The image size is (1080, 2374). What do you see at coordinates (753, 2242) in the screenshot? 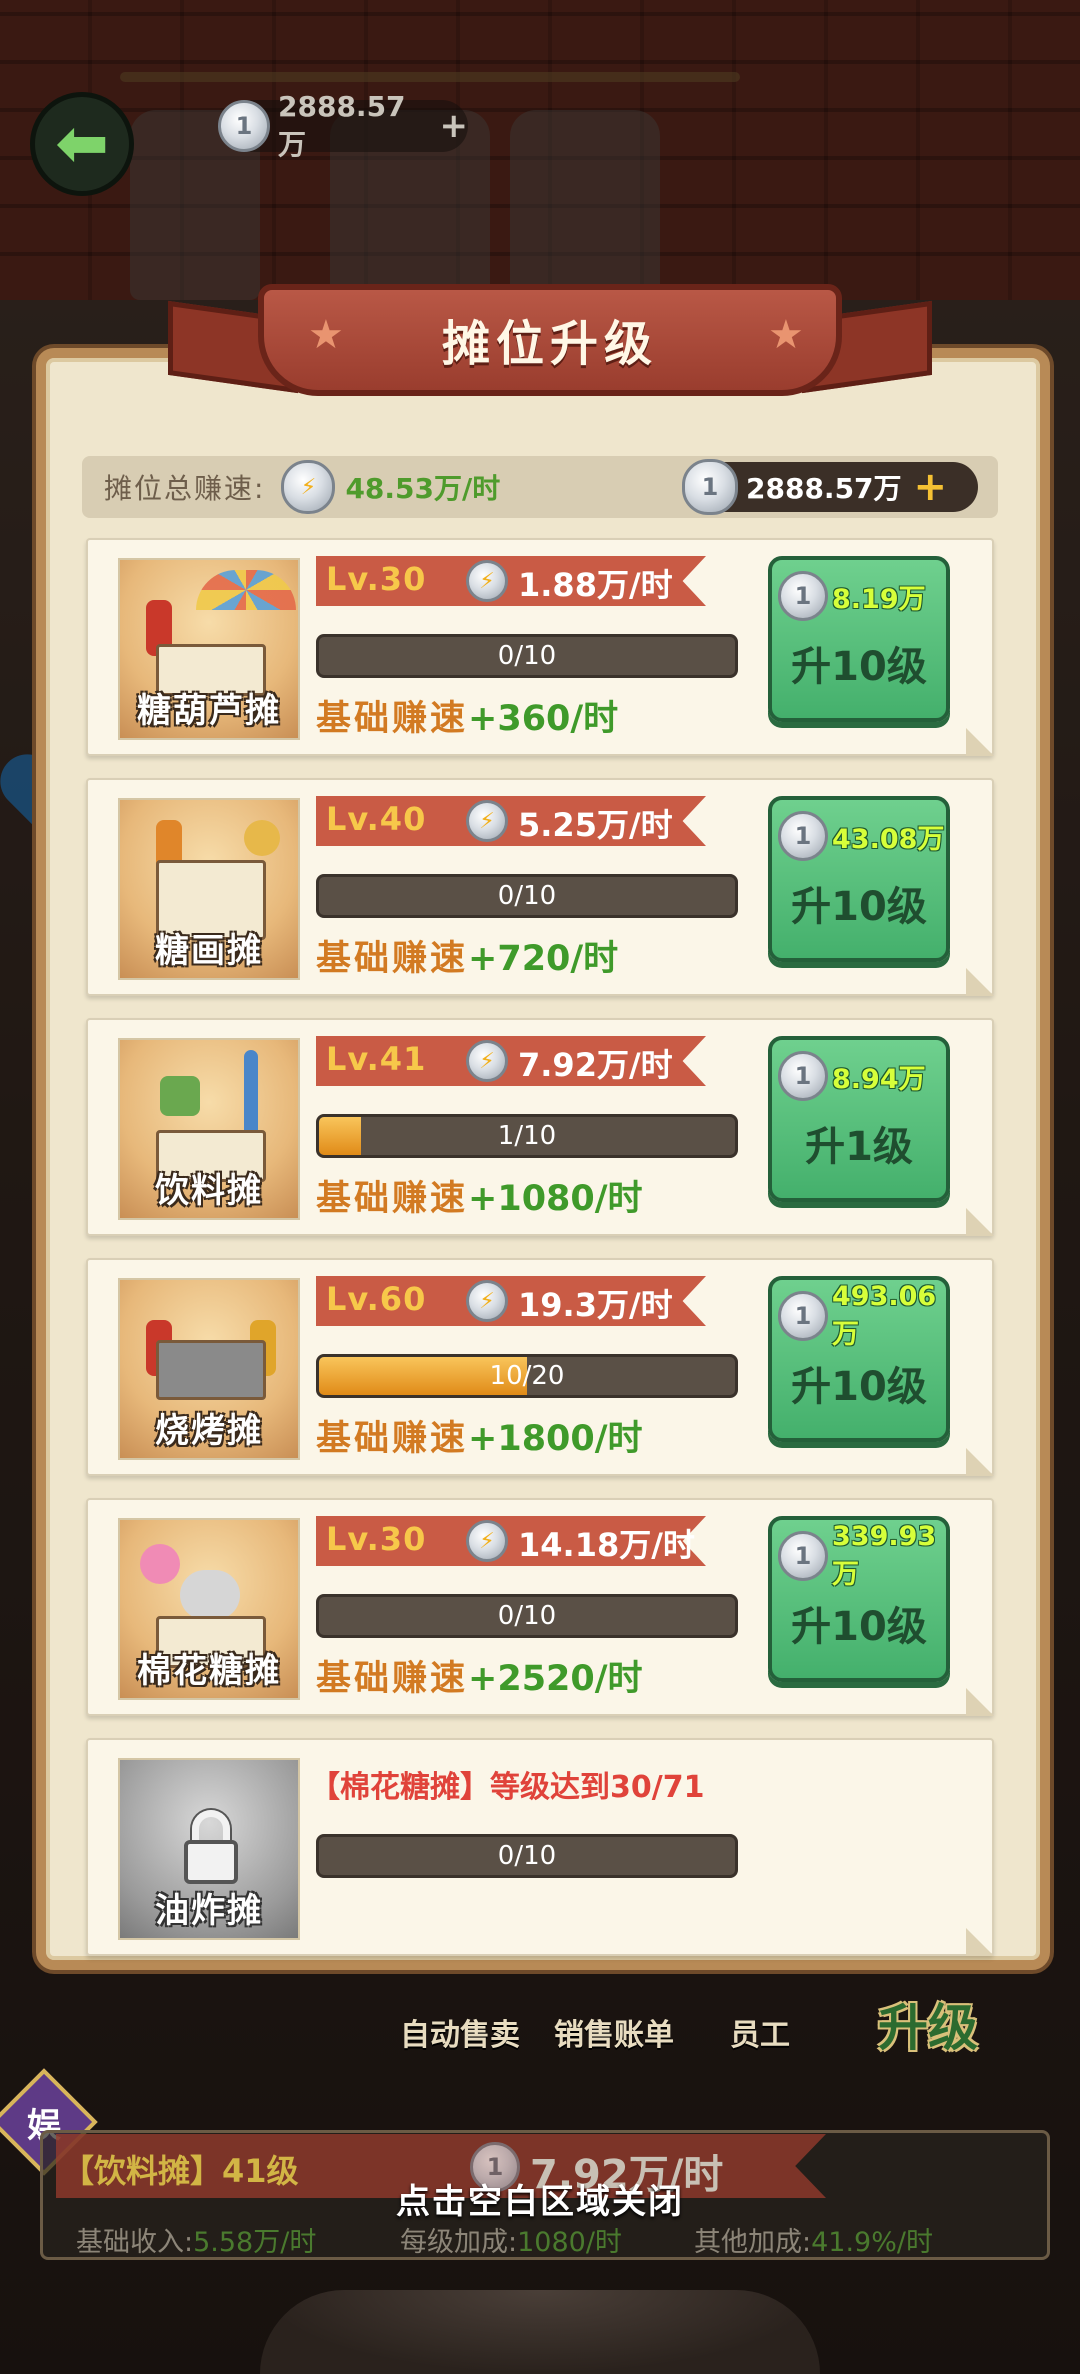
I see `other-bonus-label: 其他加成:` at bounding box center [753, 2242].